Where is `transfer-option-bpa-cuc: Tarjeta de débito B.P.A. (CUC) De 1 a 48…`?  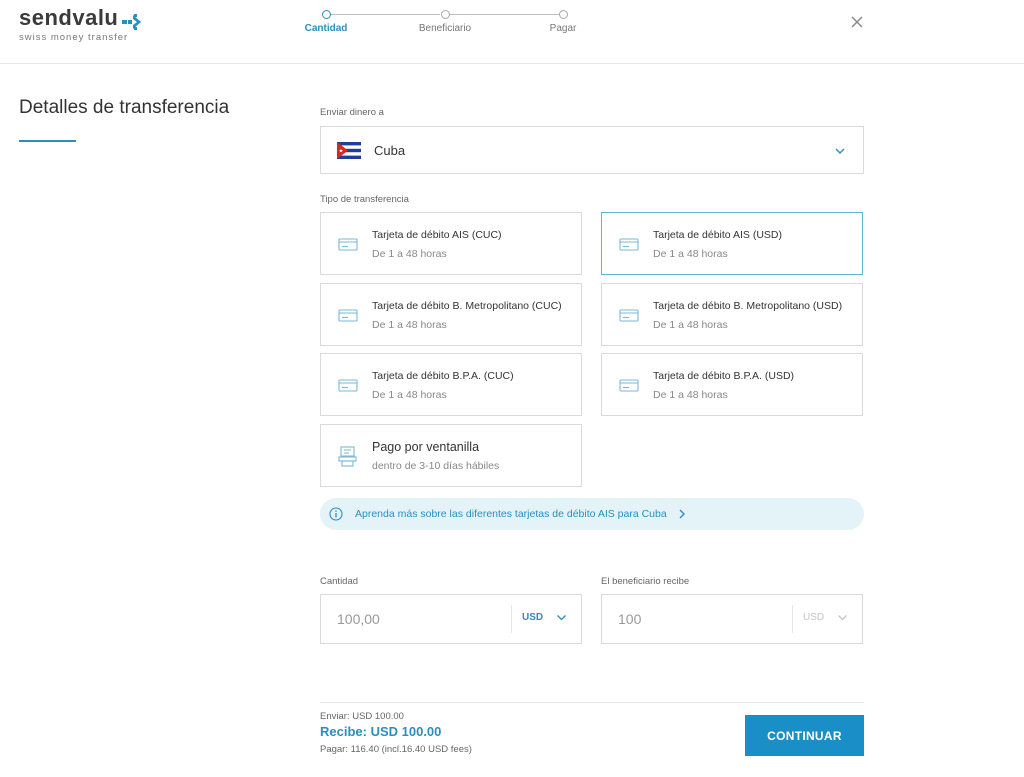 transfer-option-bpa-cuc: Tarjeta de débito B.P.A. (CUC) De 1 a 48… is located at coordinates (451, 384).